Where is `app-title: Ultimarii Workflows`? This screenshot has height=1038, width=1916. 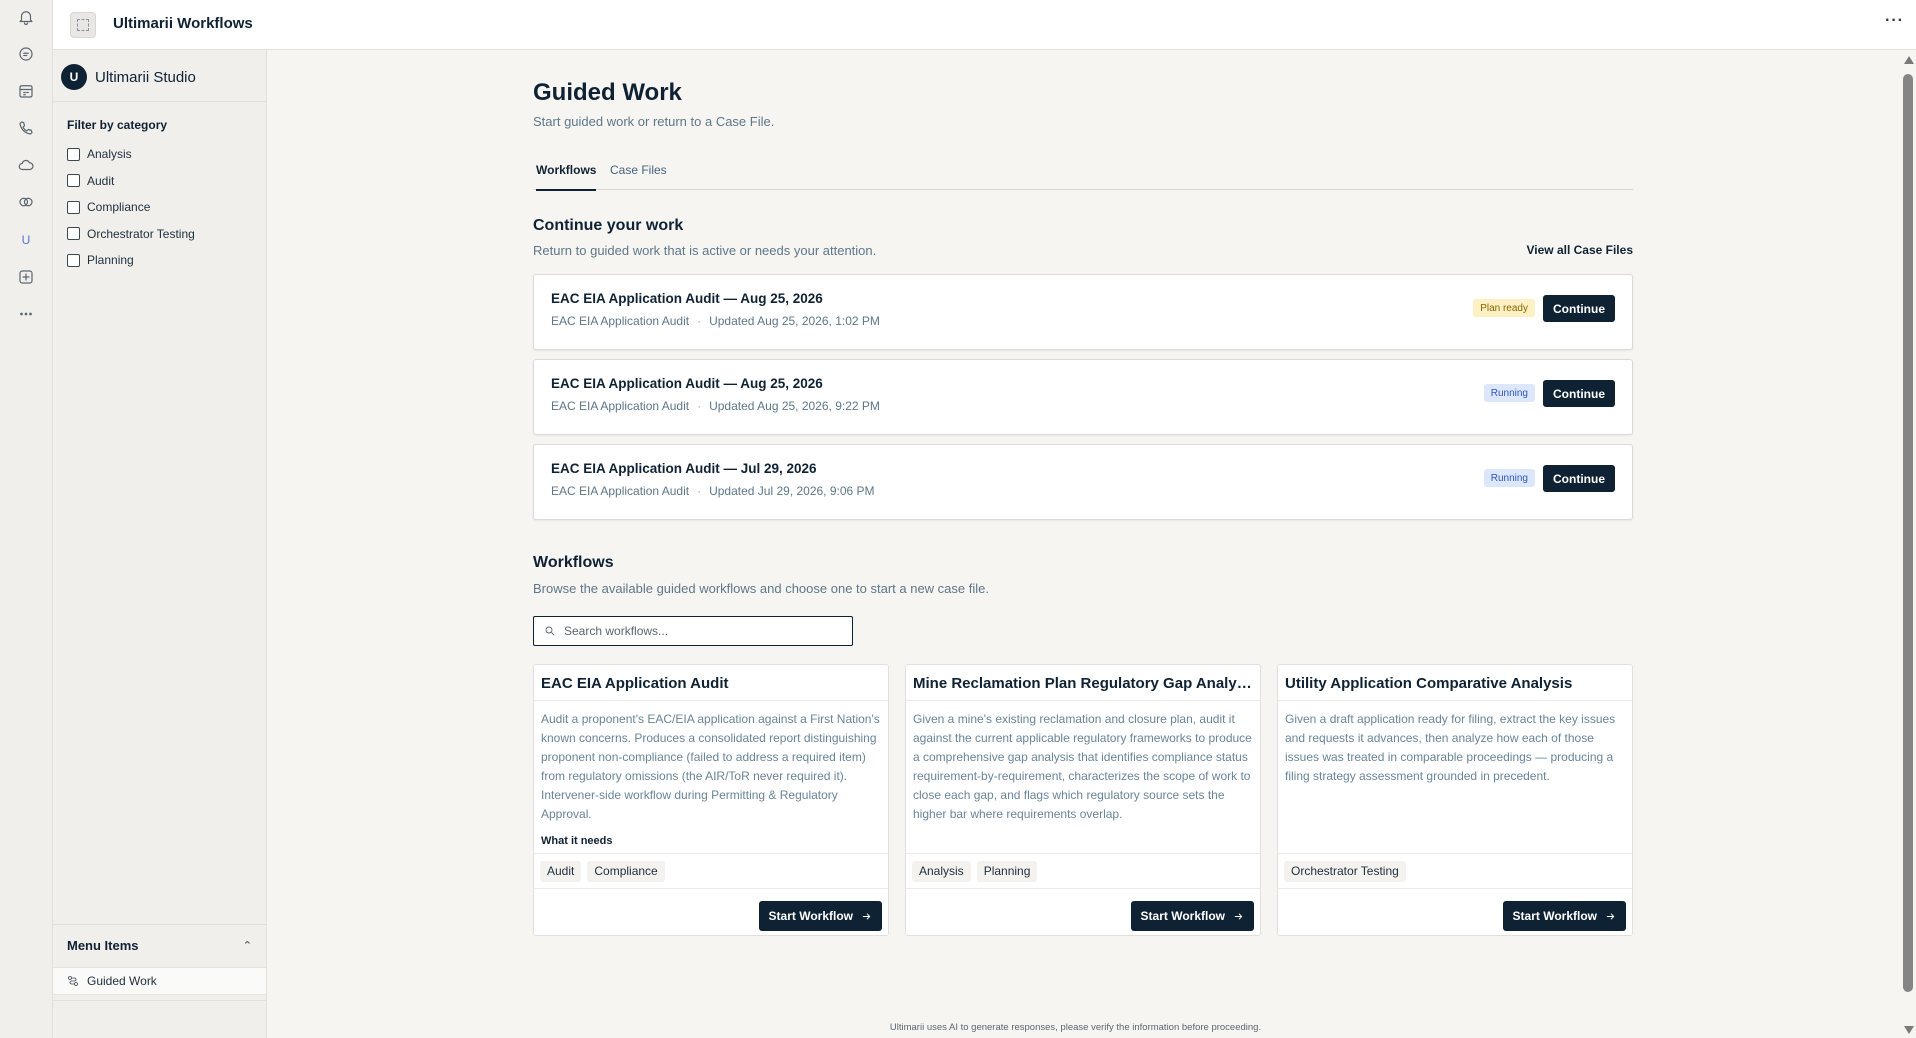
app-title: Ultimarii Workflows is located at coordinates (183, 23).